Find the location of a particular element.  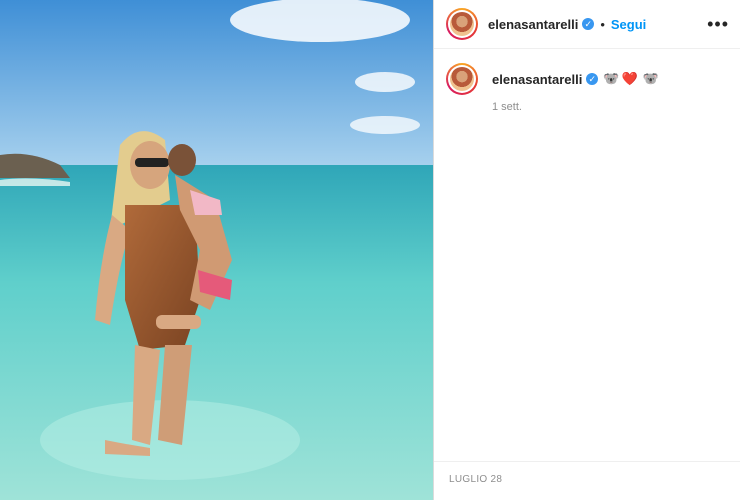

verified-badge-icon: ✓ is located at coordinates (588, 24).